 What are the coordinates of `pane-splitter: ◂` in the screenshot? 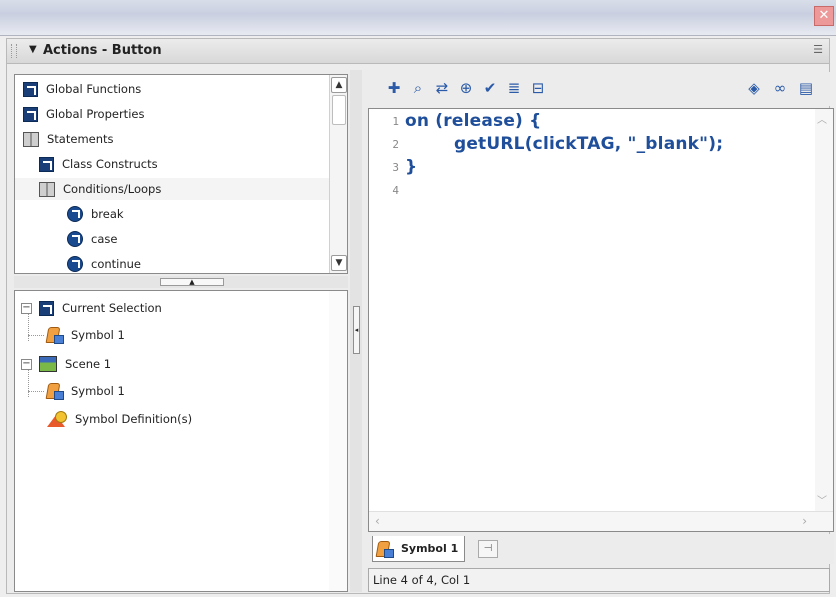 It's located at (356, 331).